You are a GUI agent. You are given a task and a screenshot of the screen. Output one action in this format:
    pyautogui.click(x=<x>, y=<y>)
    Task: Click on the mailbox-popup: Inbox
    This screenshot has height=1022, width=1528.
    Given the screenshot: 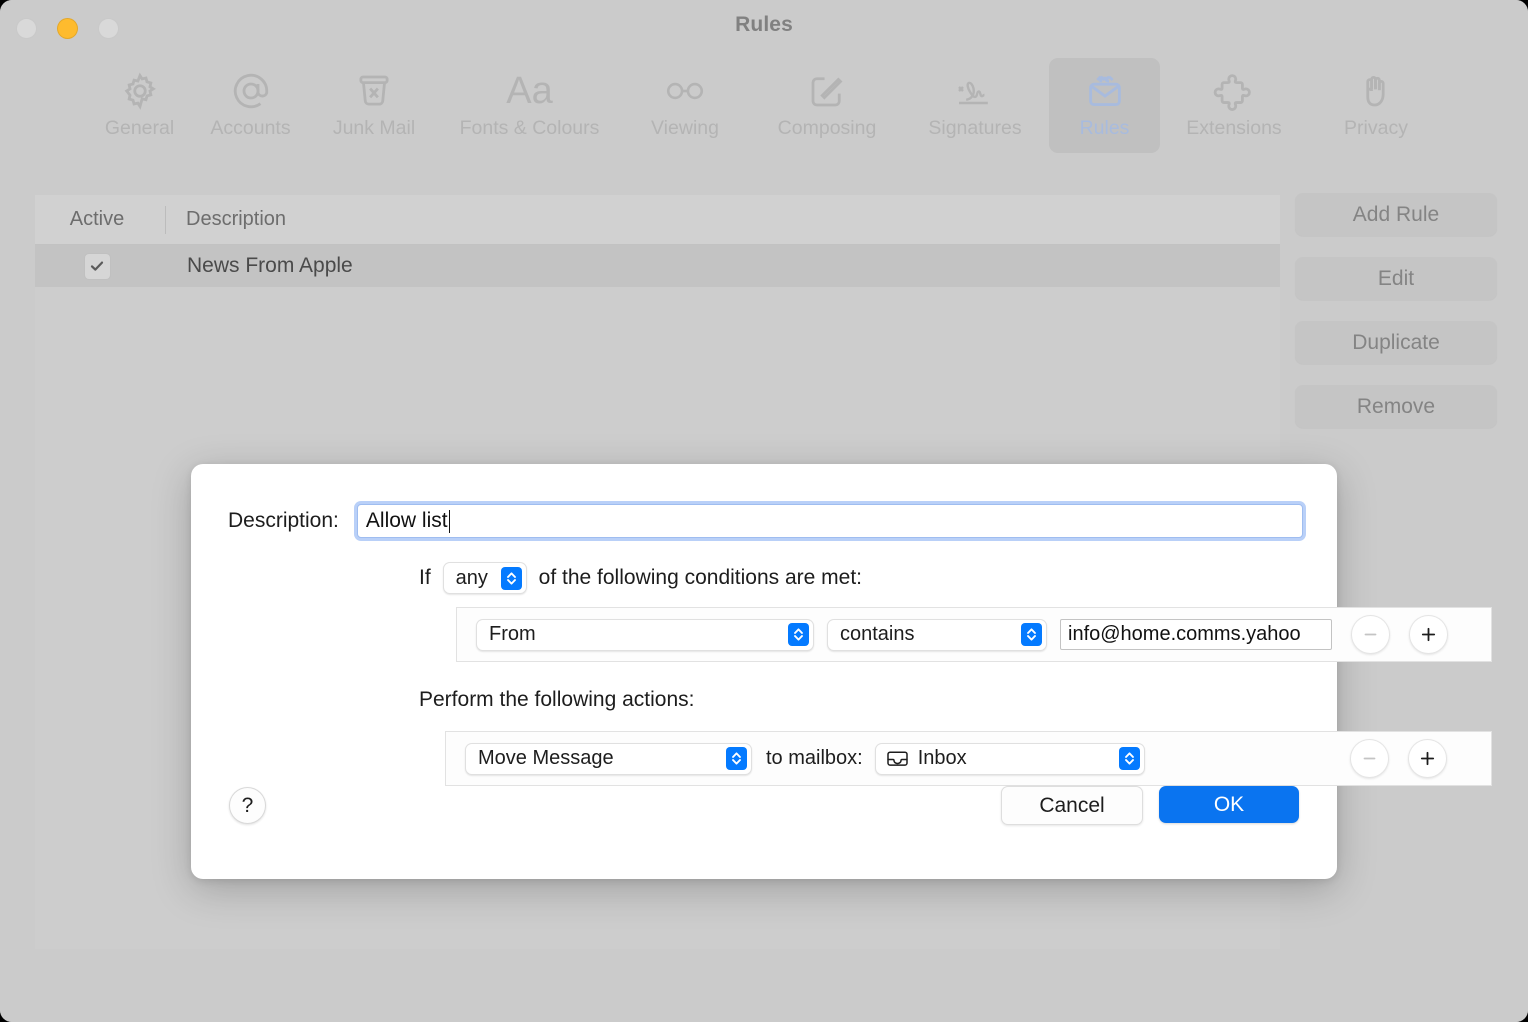 What is the action you would take?
    pyautogui.click(x=1009, y=758)
    